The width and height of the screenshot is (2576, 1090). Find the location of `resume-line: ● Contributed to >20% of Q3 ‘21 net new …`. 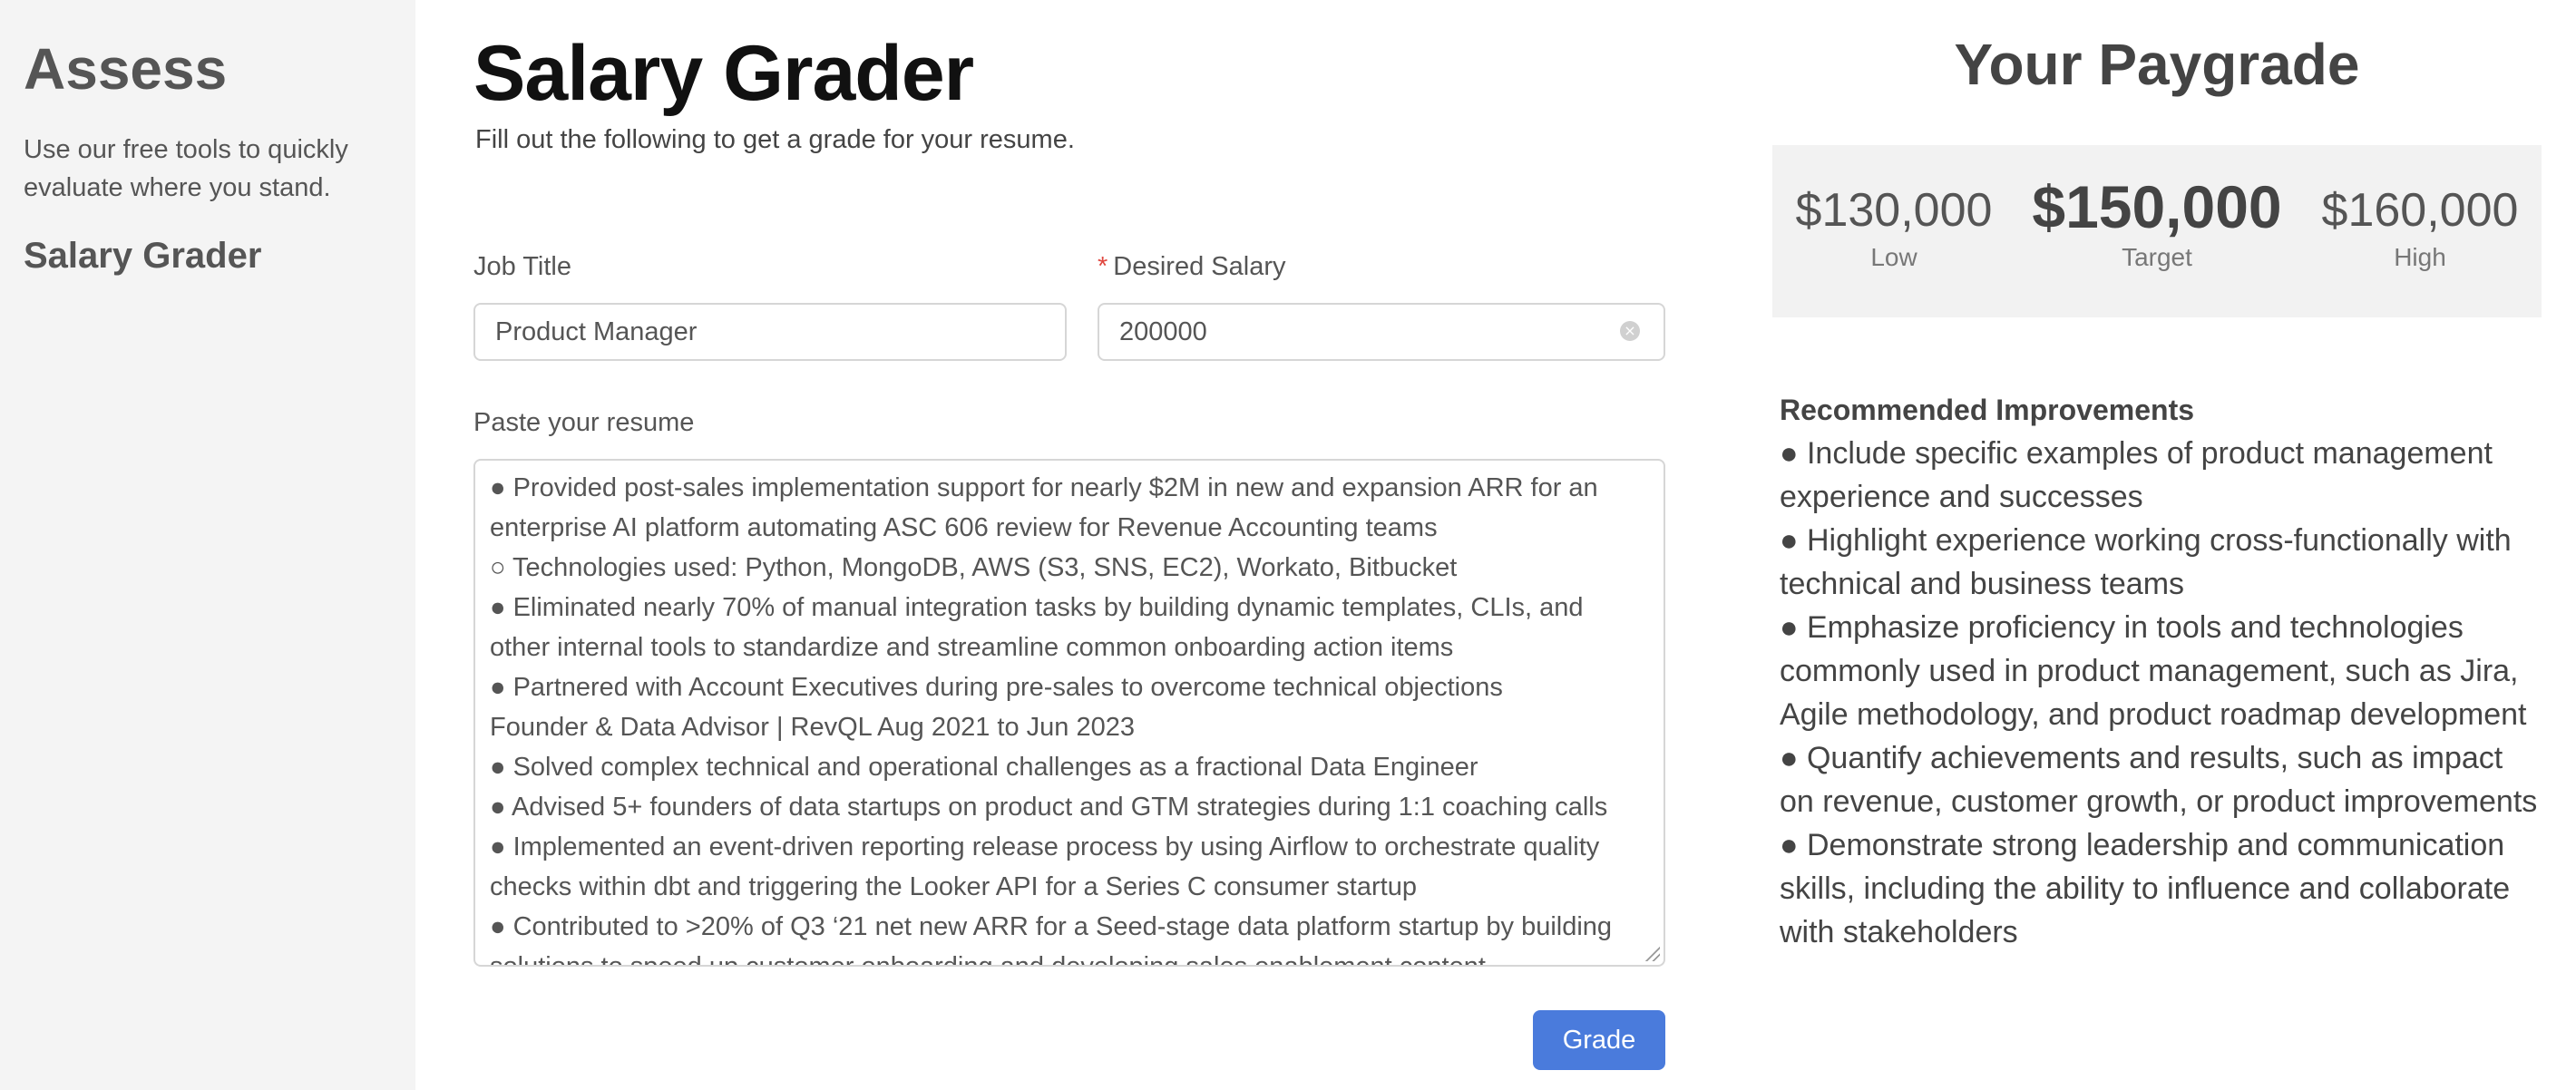

resume-line: ● Contributed to >20% of Q3 ‘21 net new … is located at coordinates (1051, 926).